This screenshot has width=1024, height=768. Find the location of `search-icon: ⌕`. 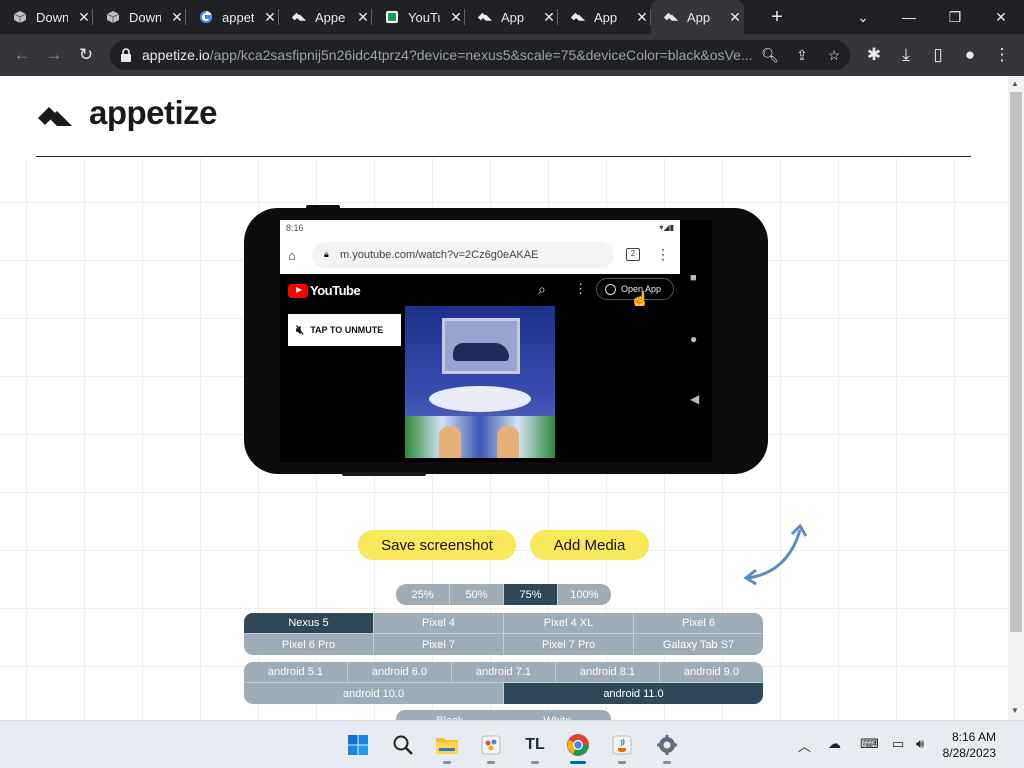

search-icon: ⌕ is located at coordinates (542, 289).